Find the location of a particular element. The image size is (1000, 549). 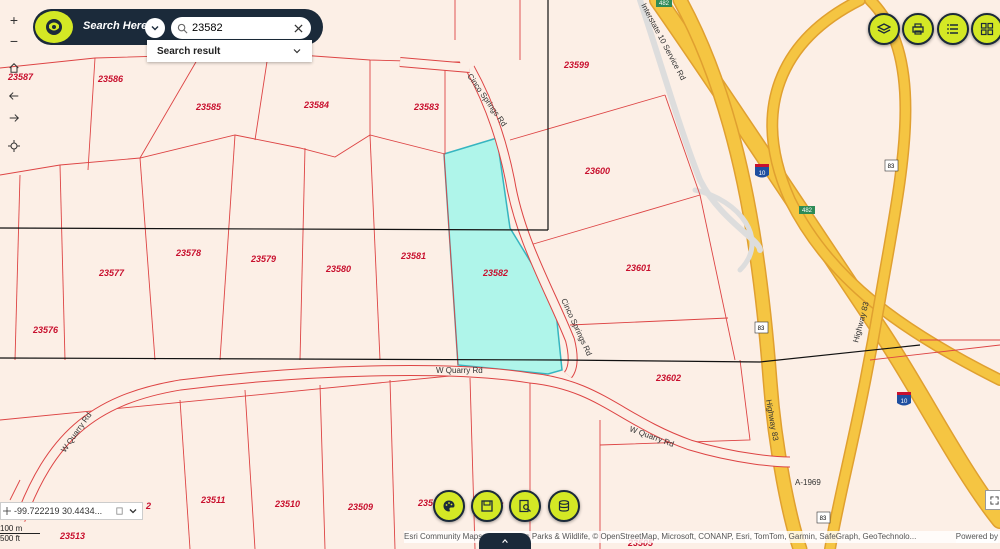

layers-icon is located at coordinates (884, 28).